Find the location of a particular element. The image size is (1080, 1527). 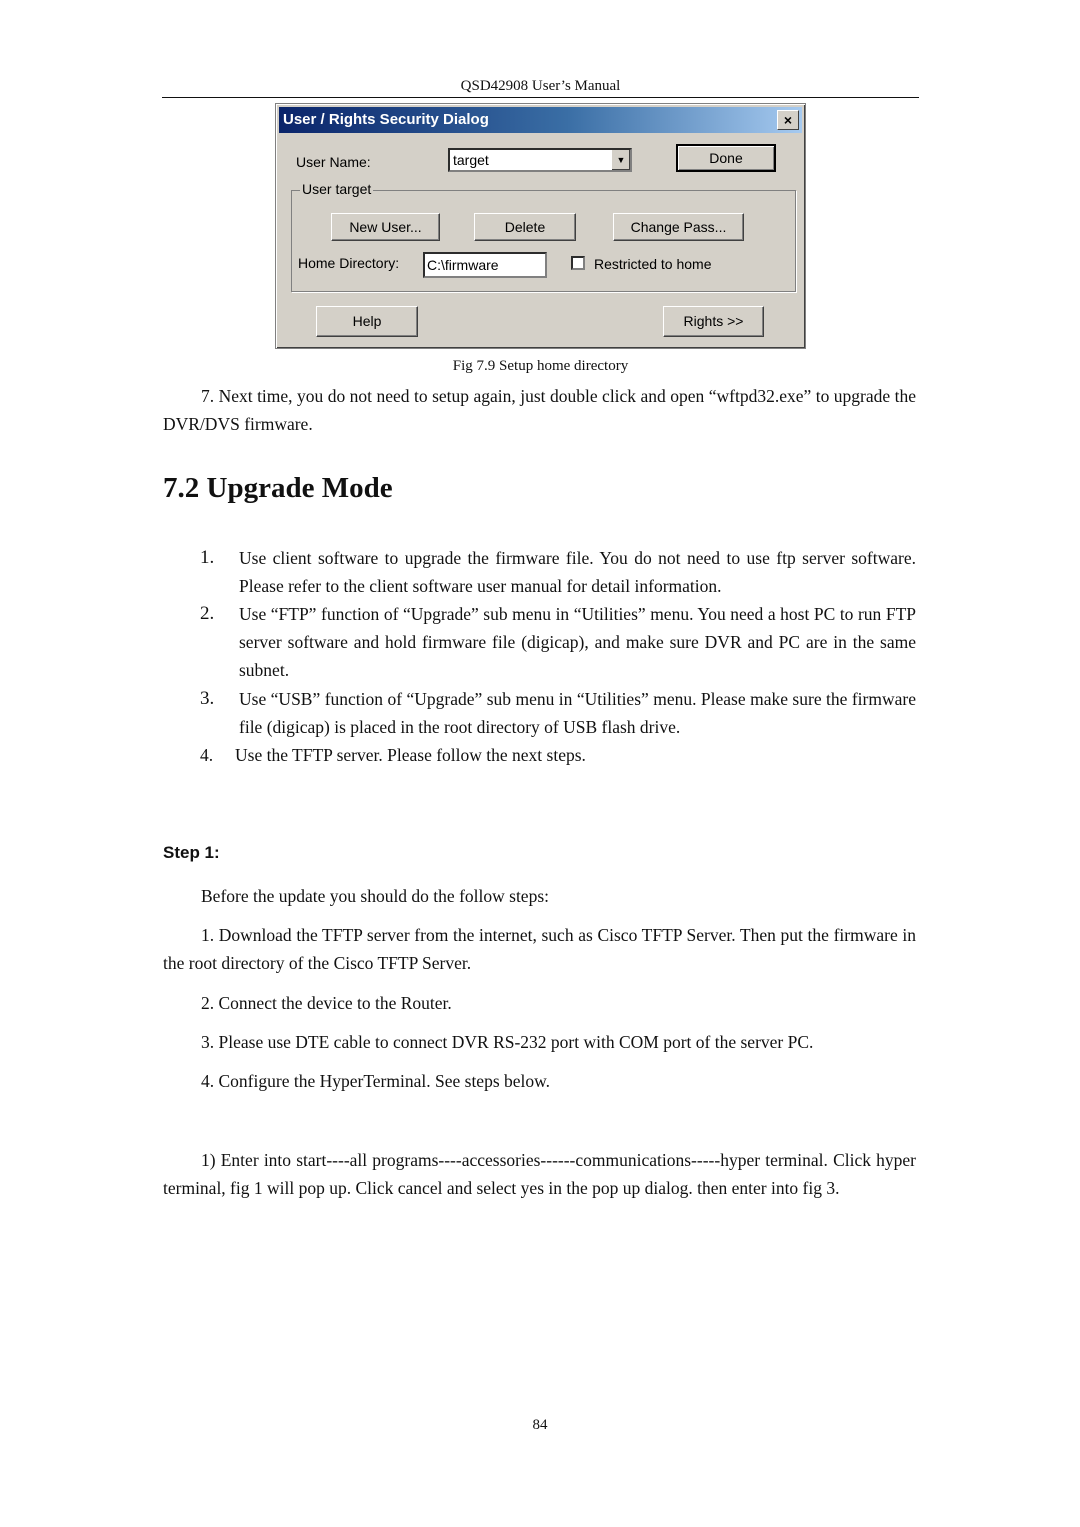

list-number: 3. is located at coordinates (207, 698).